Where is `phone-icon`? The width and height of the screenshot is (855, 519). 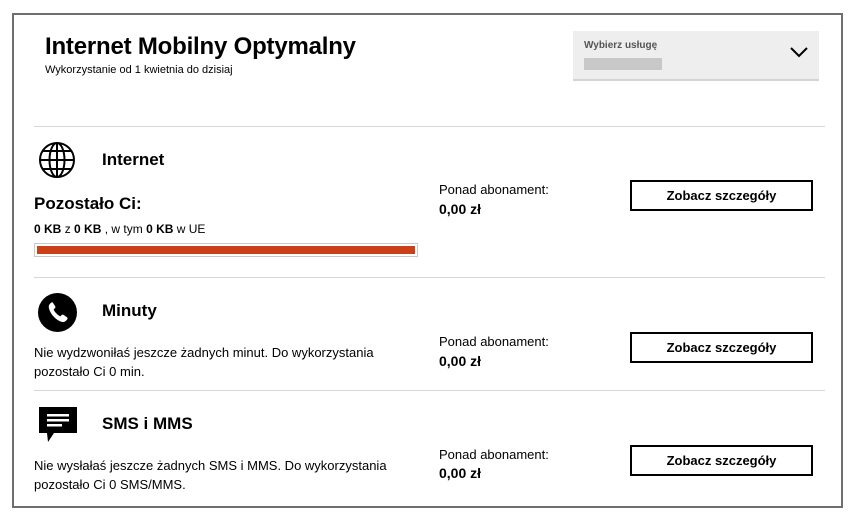 phone-icon is located at coordinates (57, 312).